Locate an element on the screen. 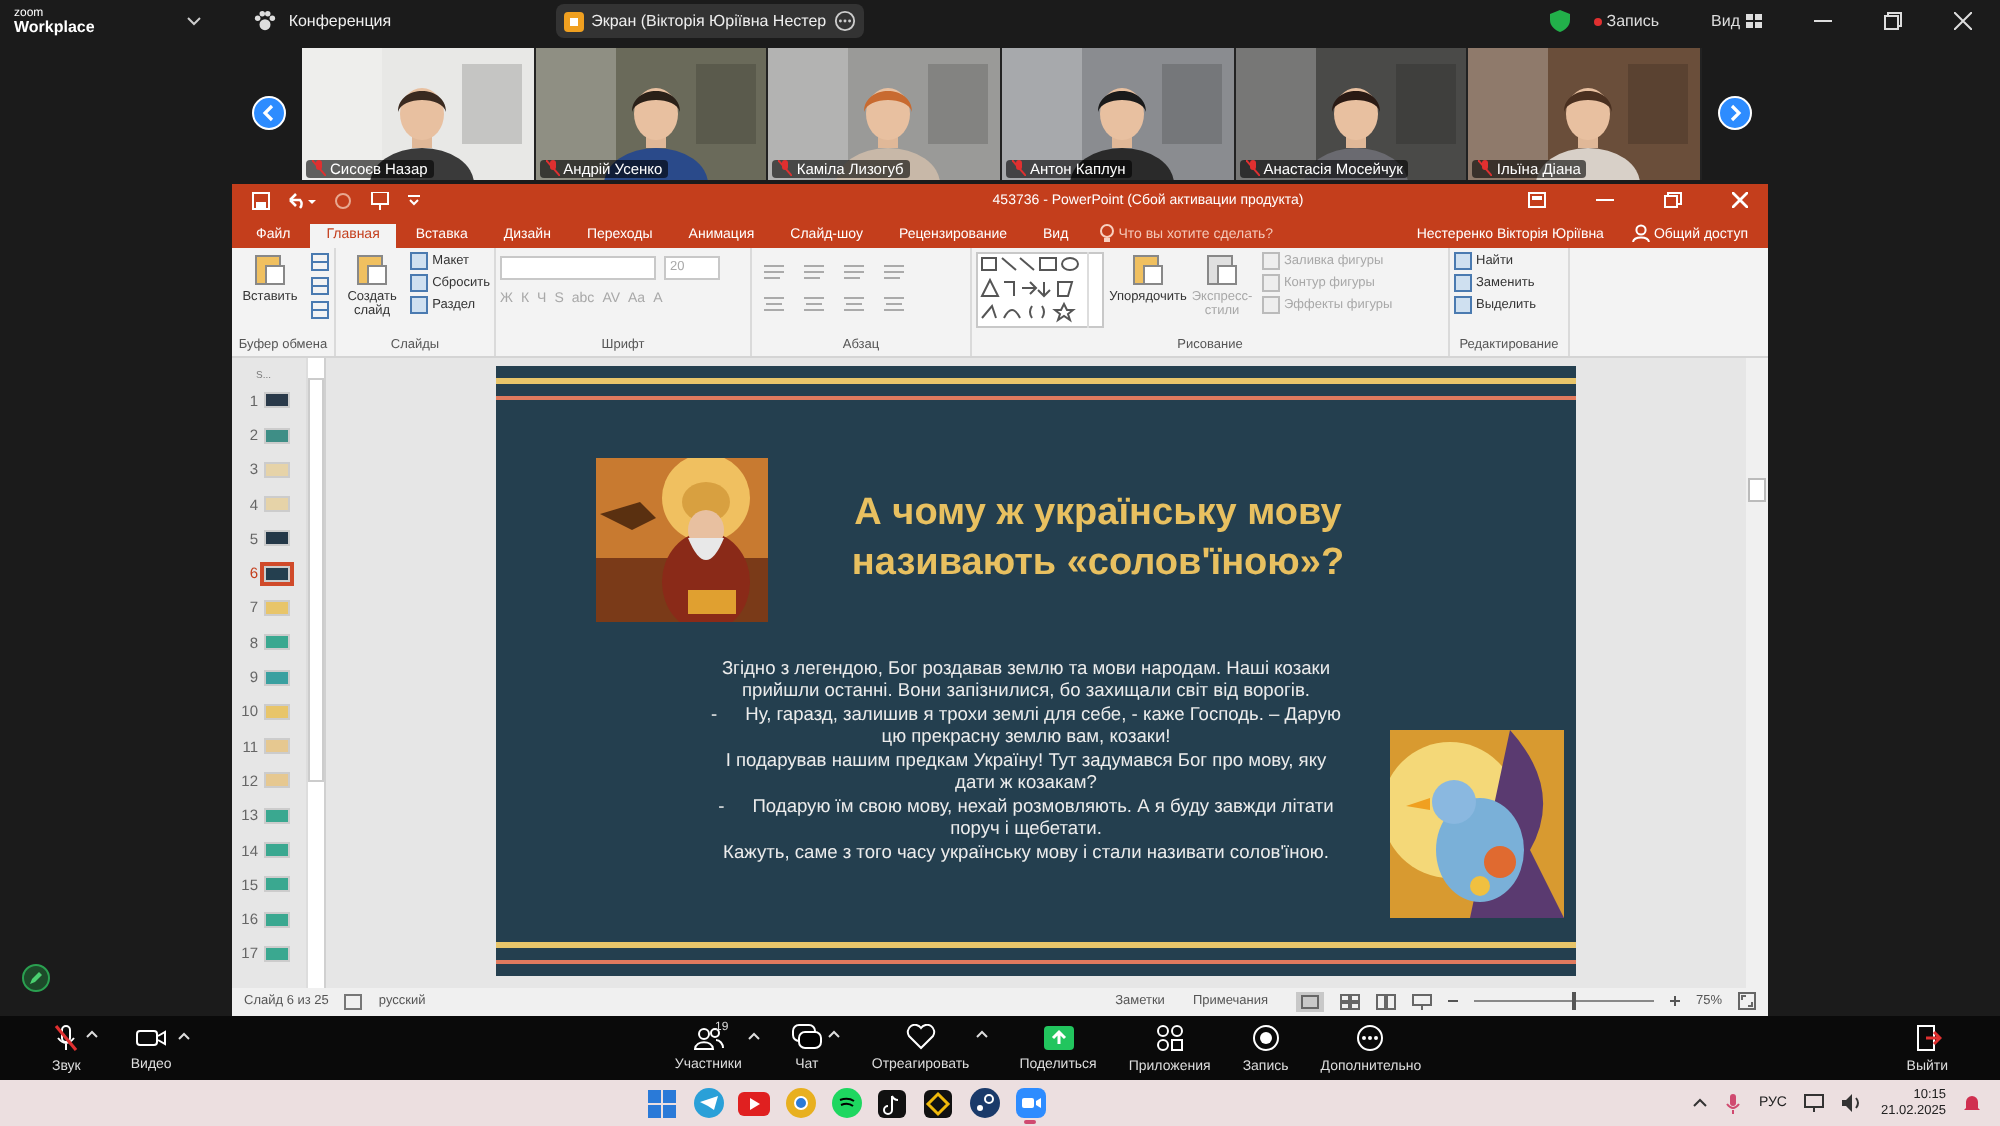  spellcheck-icon is located at coordinates (353, 1001).